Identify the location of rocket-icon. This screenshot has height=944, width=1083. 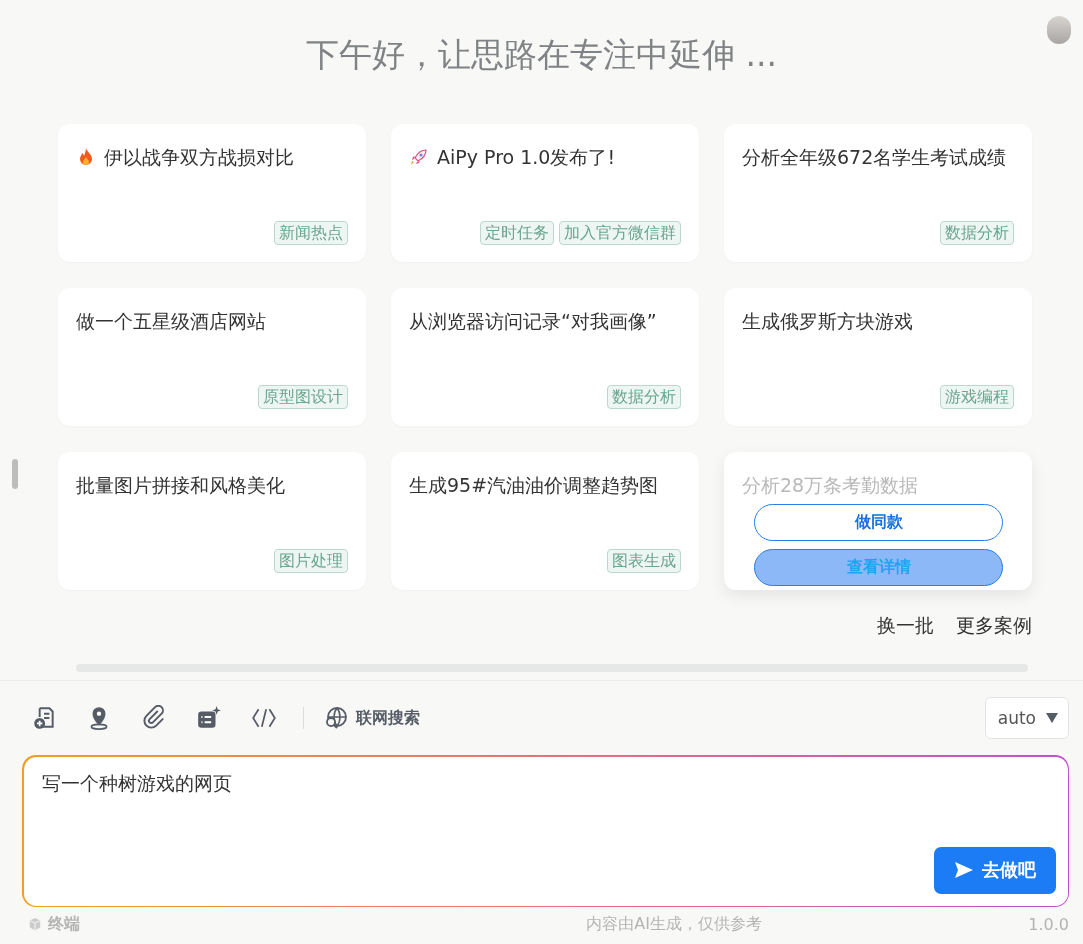
(419, 157).